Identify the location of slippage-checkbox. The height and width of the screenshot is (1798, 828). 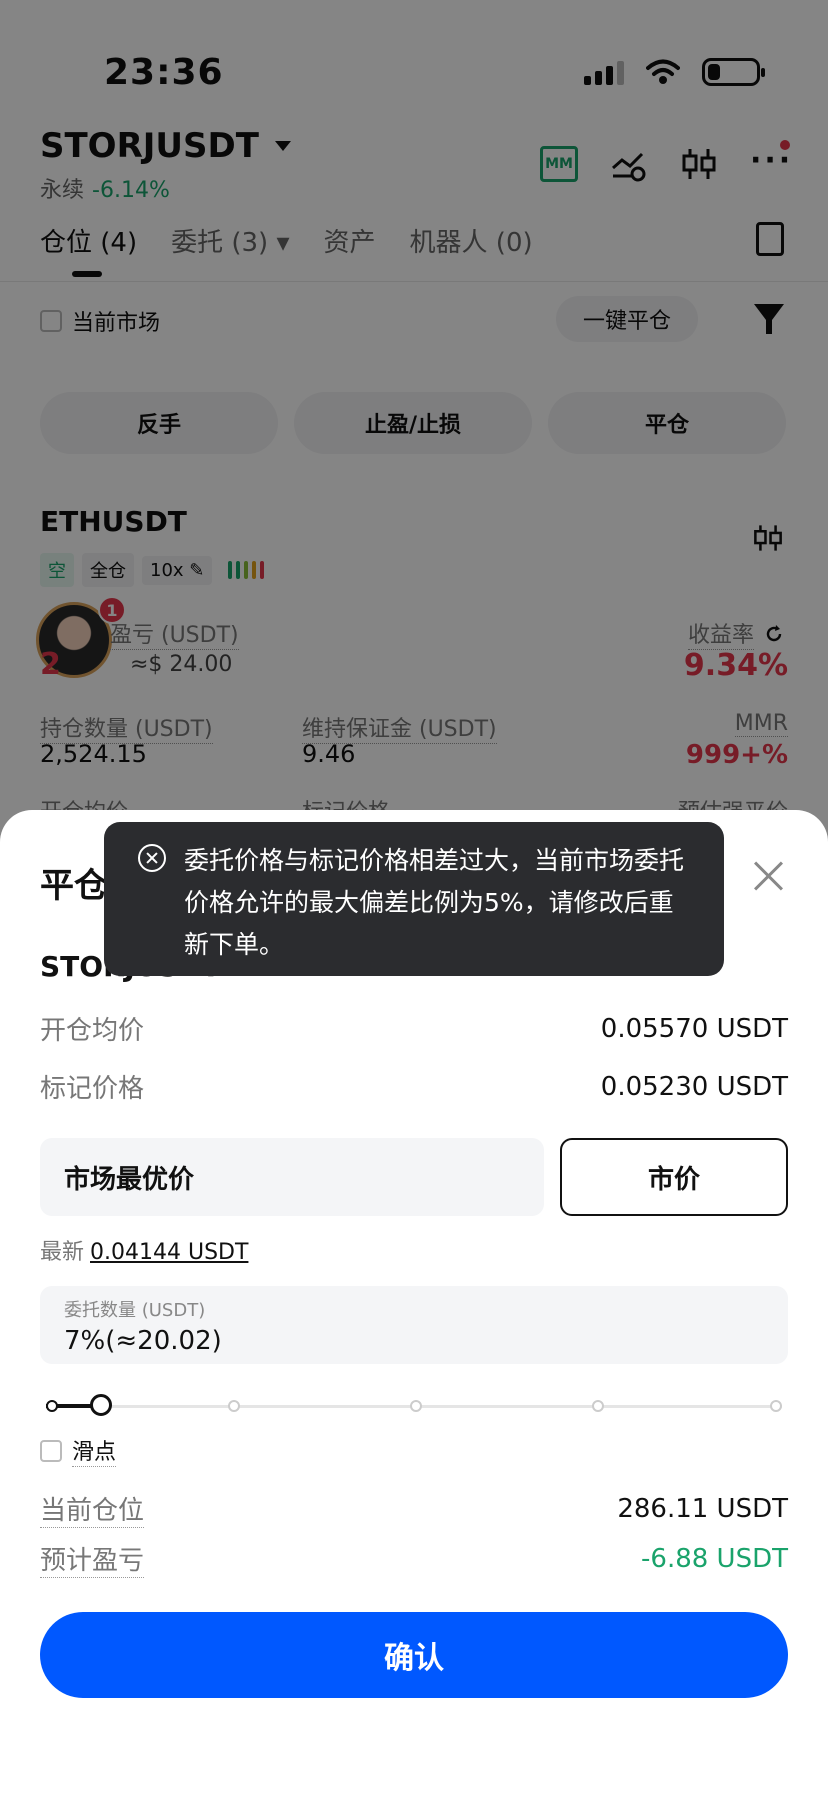
(51, 1450).